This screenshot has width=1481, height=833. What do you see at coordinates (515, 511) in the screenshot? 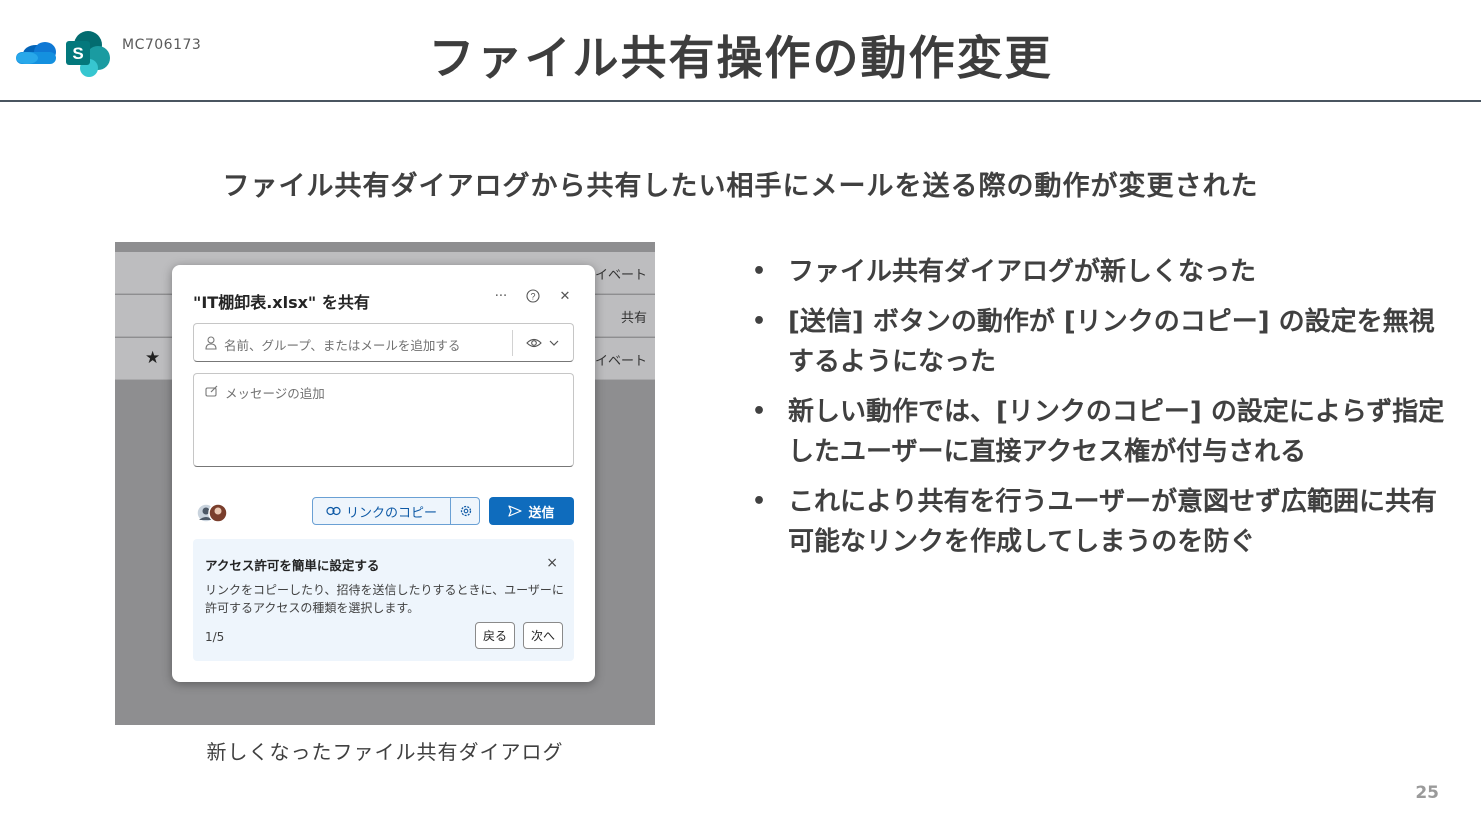
I see `send-icon` at bounding box center [515, 511].